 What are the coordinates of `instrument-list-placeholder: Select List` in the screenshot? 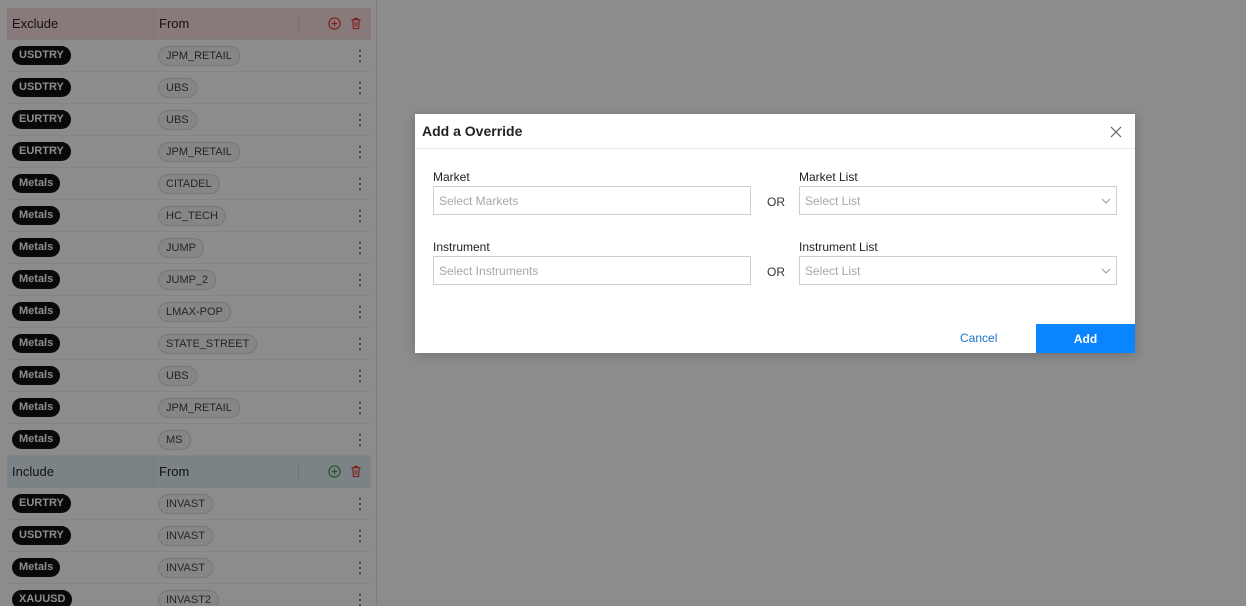 It's located at (833, 271).